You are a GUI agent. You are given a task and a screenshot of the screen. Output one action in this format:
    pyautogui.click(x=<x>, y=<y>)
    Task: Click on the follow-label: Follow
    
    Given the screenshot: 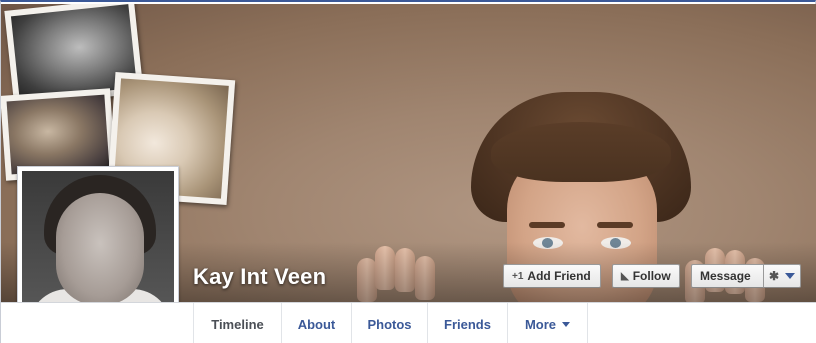 What is the action you would take?
    pyautogui.click(x=651, y=276)
    